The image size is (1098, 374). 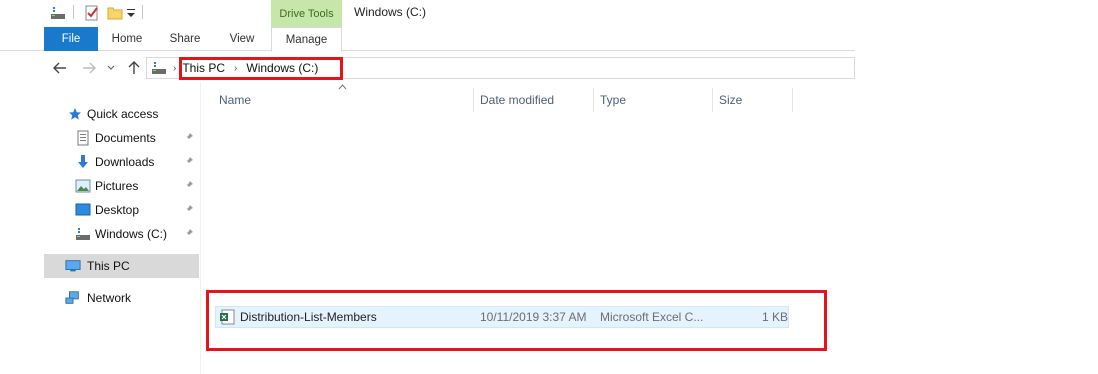 I want to click on sidebar-item-label: Desktop, so click(x=117, y=210).